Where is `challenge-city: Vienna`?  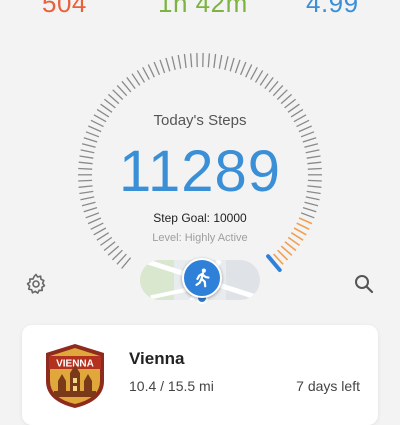 challenge-city: Vienna is located at coordinates (156, 359).